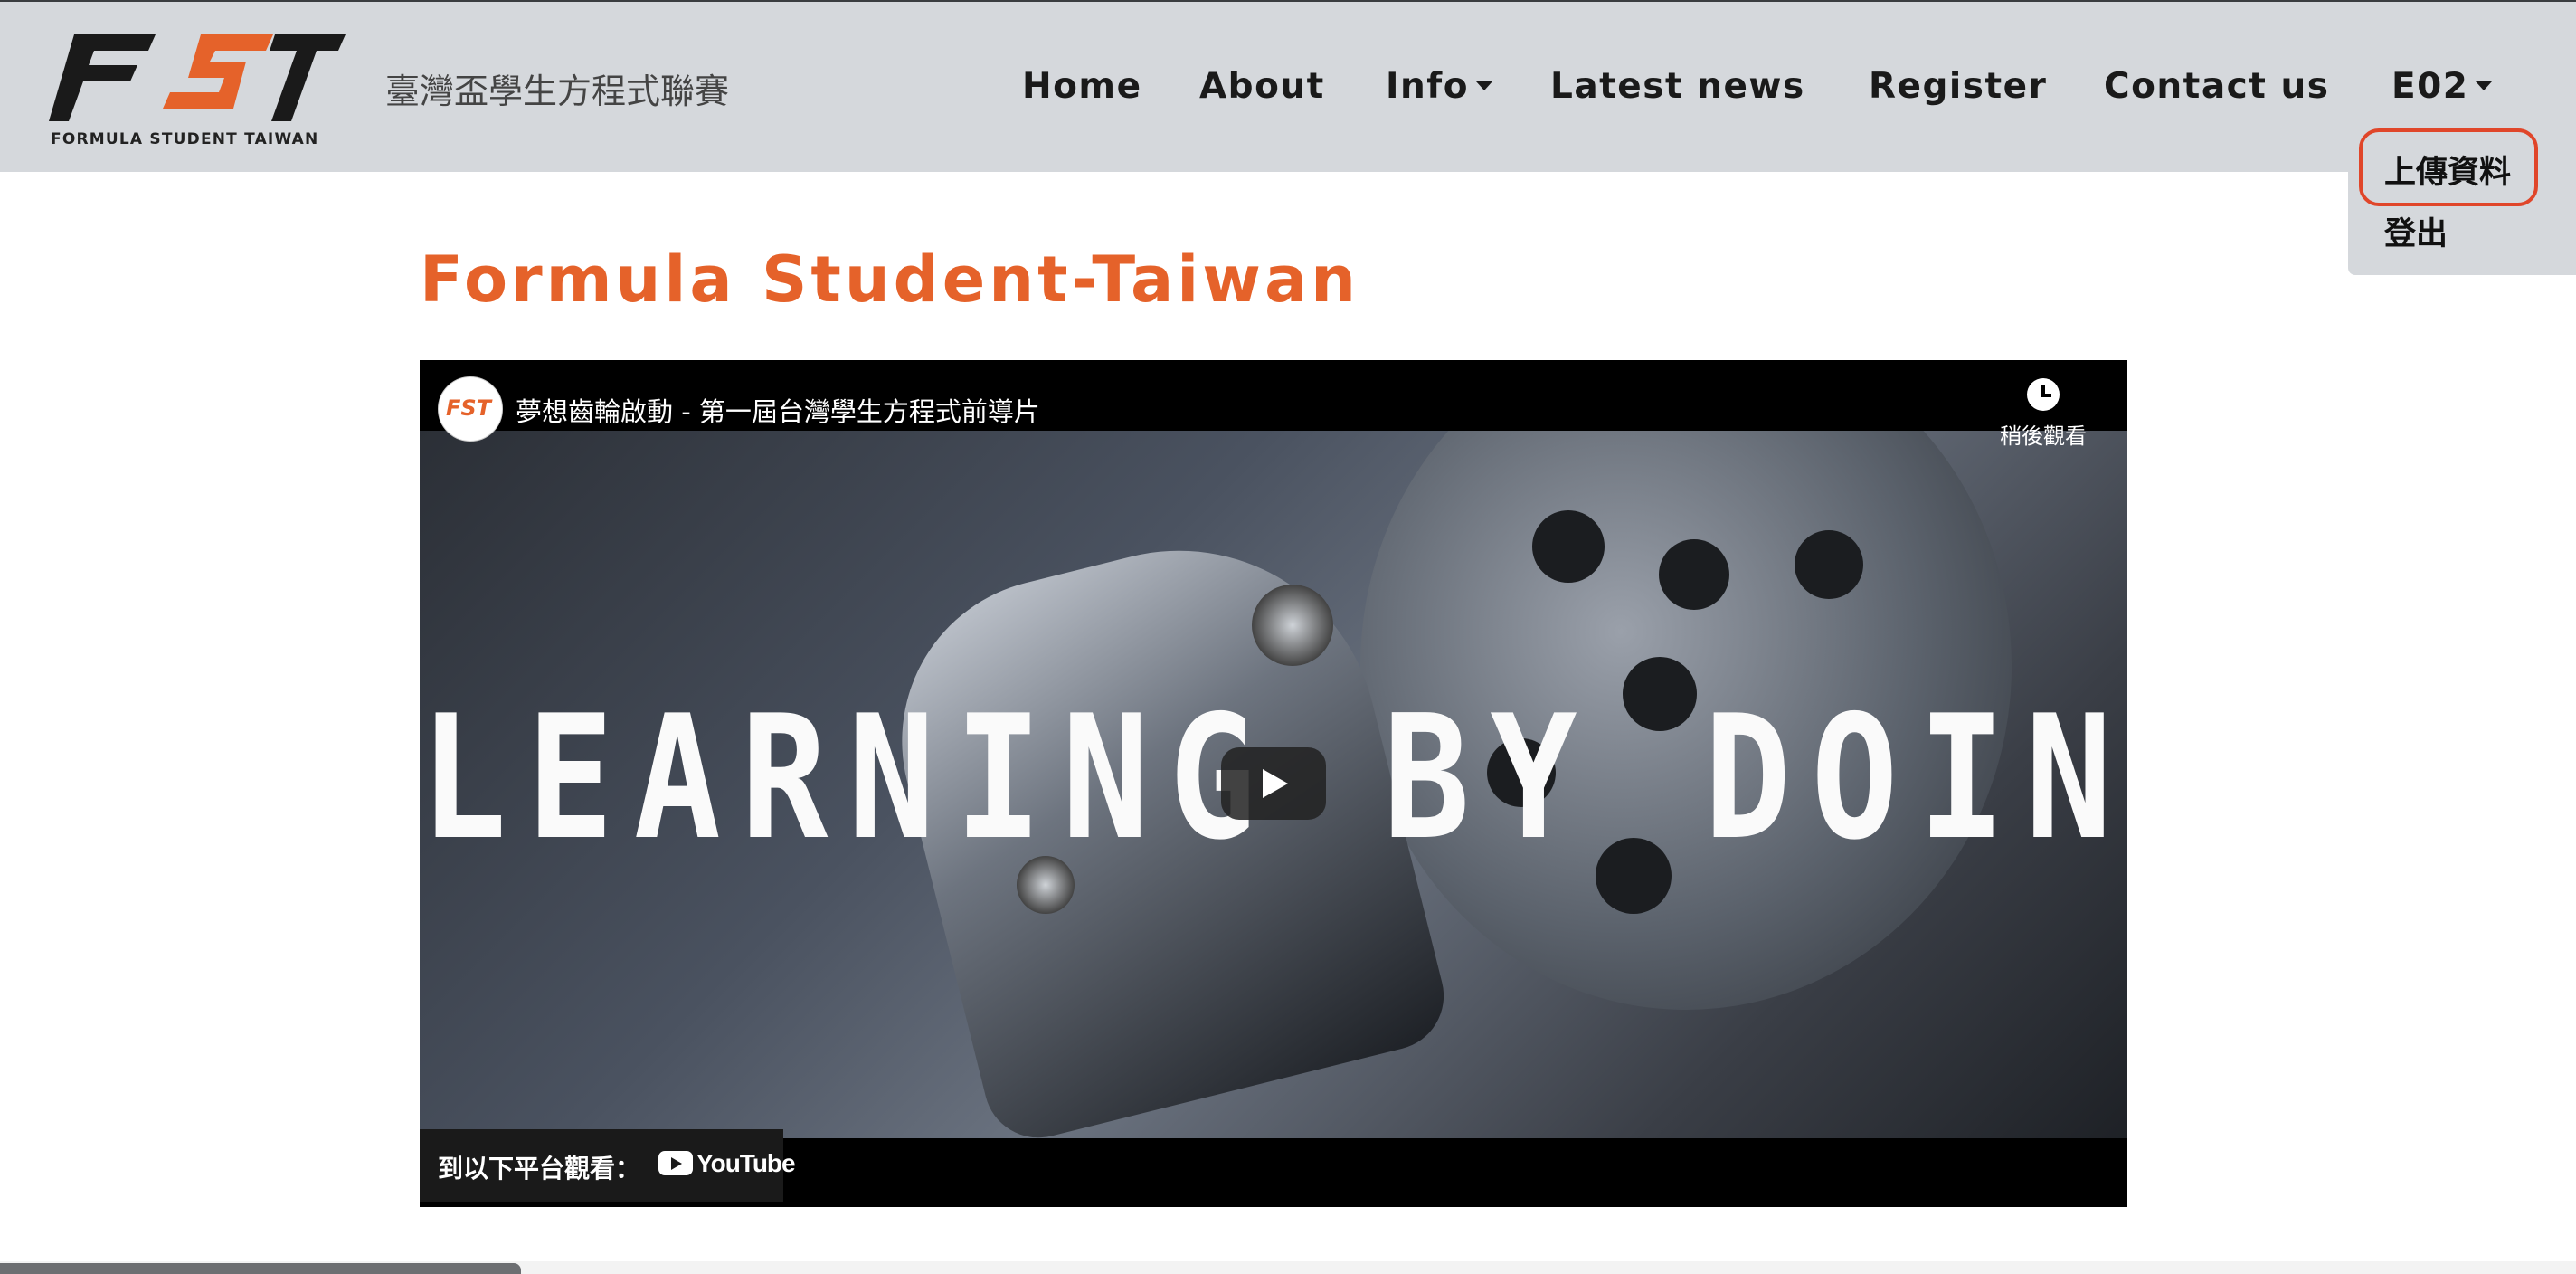 This screenshot has height=1274, width=2576. What do you see at coordinates (2416, 231) in the screenshot?
I see `menu-item-logout: 登出` at bounding box center [2416, 231].